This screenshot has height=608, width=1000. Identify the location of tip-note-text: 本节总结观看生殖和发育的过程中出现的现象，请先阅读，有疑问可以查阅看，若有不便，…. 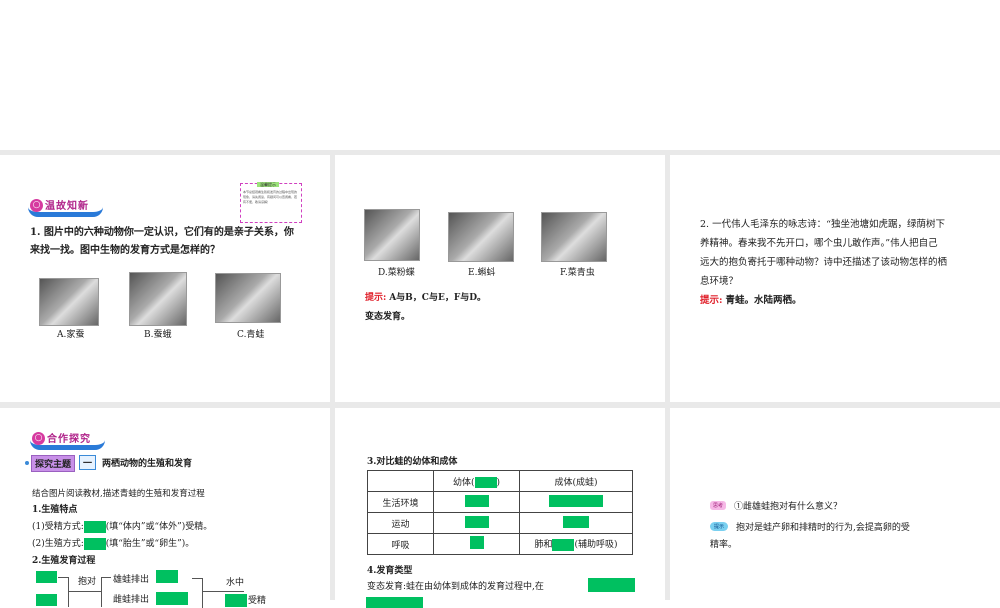
(270, 197).